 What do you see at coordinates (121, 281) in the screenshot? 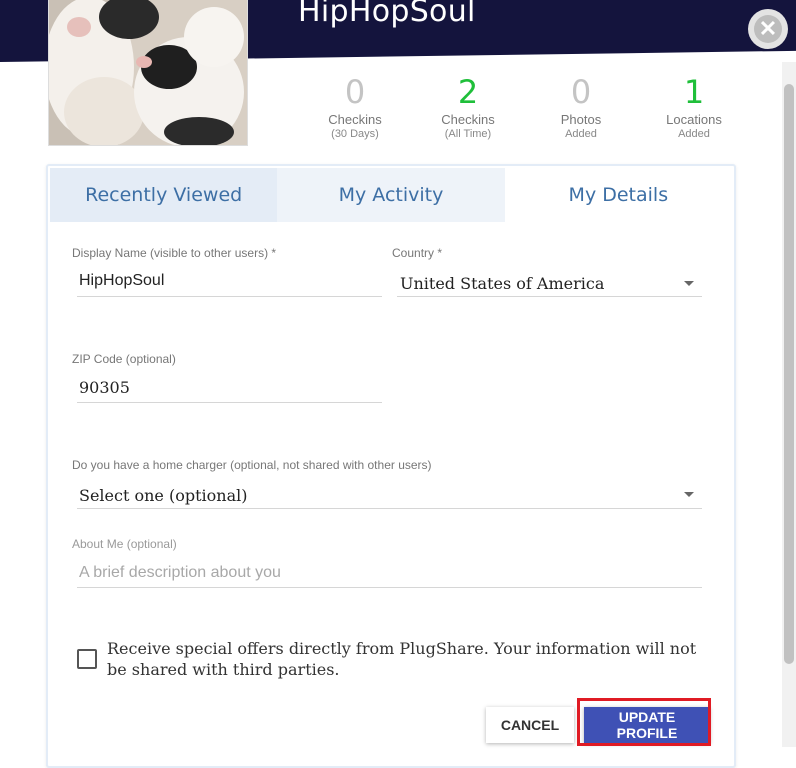
I see `display-name-input: HipHopSoul` at bounding box center [121, 281].